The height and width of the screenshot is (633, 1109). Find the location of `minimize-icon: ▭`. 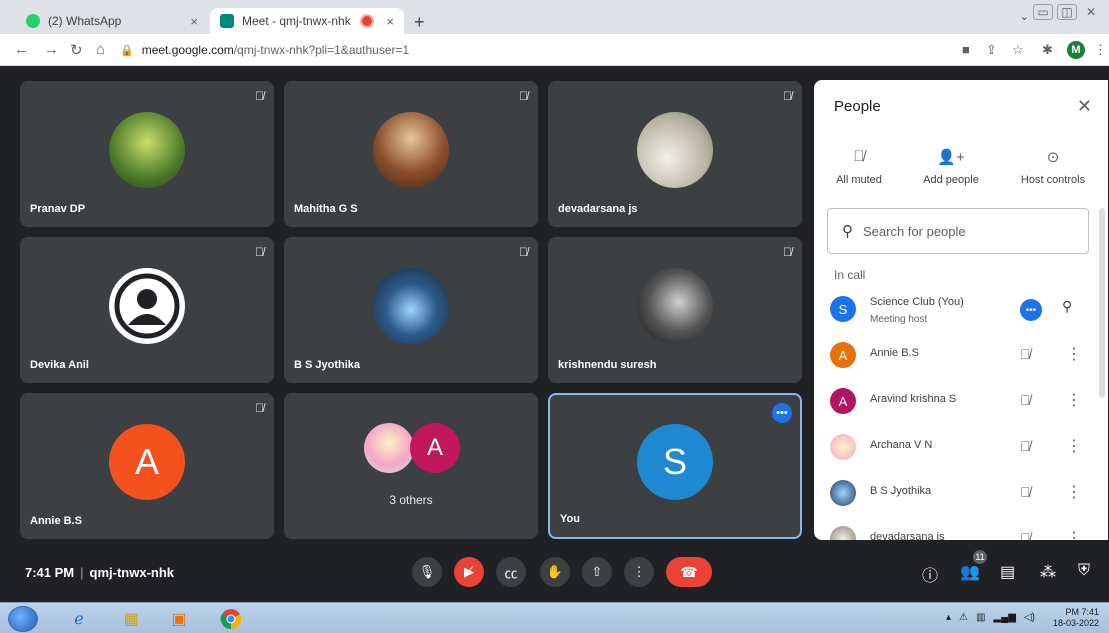

minimize-icon: ▭ is located at coordinates (1043, 12).